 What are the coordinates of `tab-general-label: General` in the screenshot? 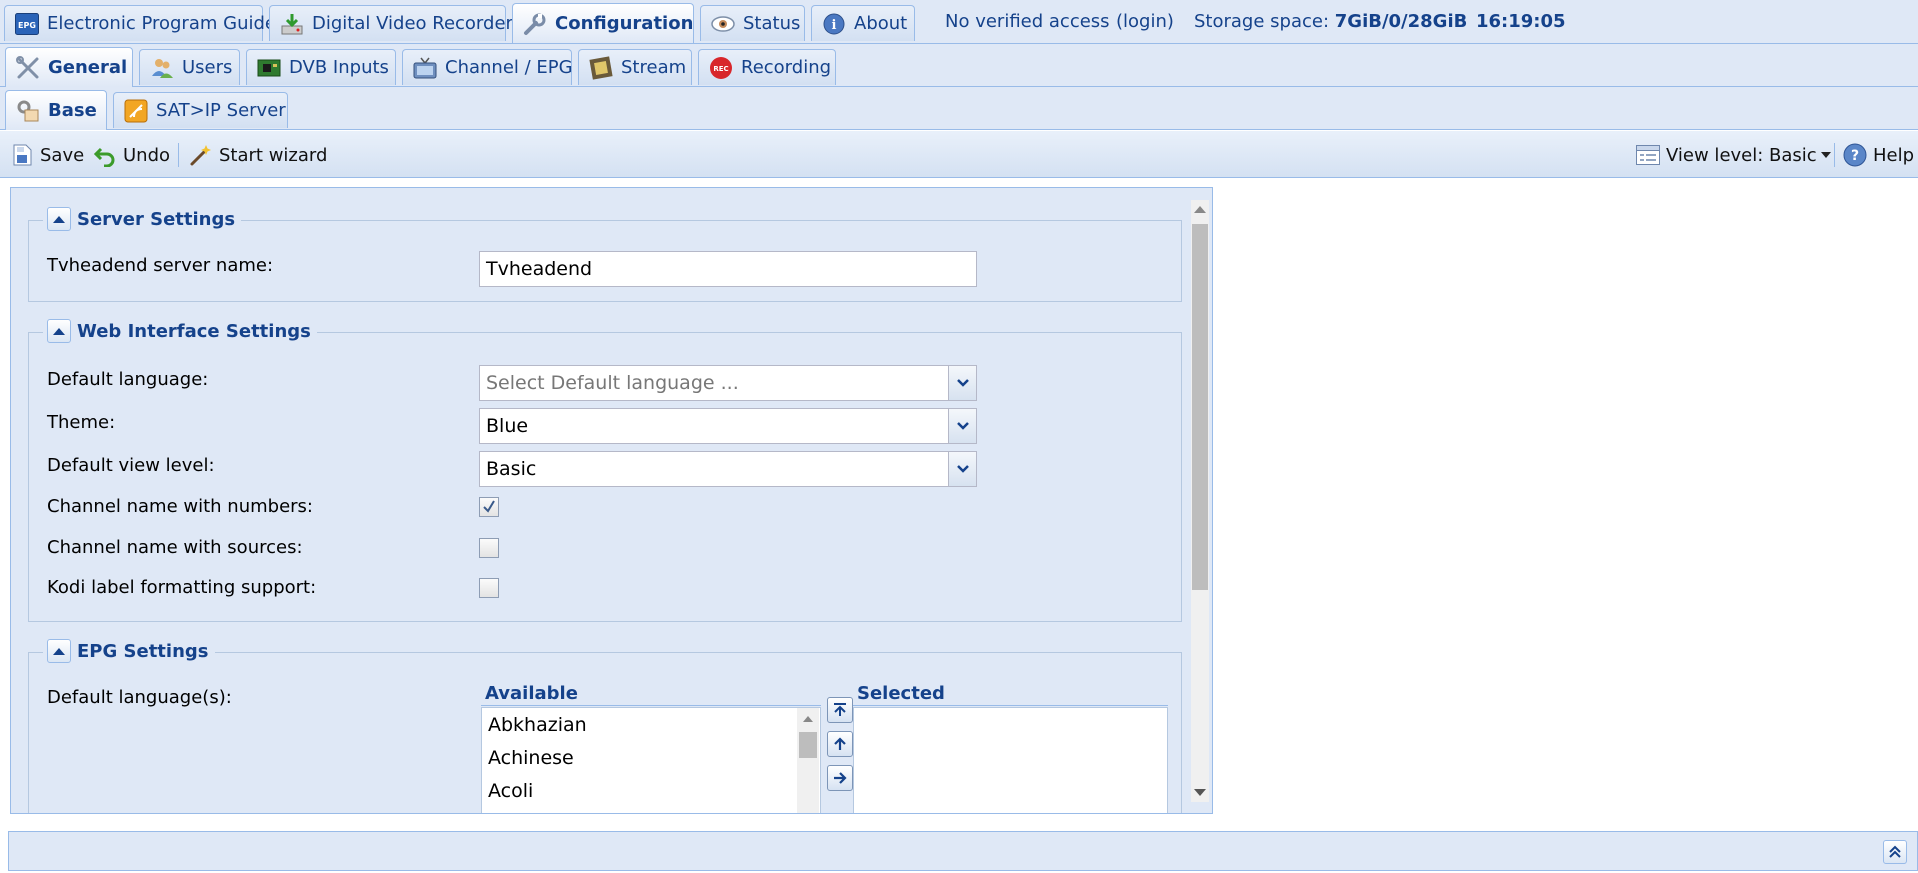 It's located at (88, 67).